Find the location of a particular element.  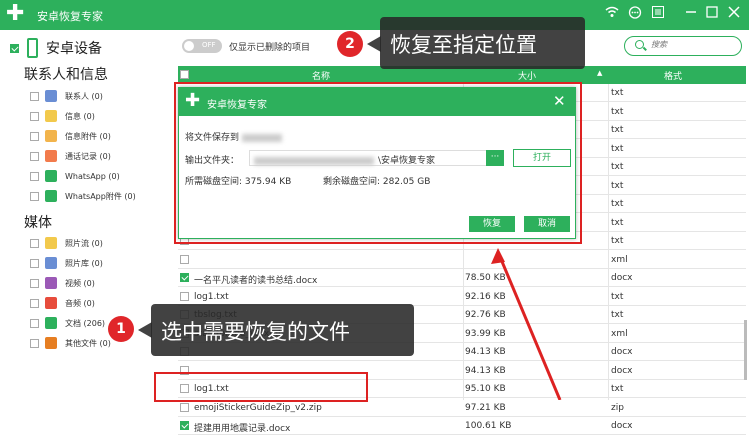

step-1-callout: 选中需要恢复的文件 is located at coordinates (282, 330).